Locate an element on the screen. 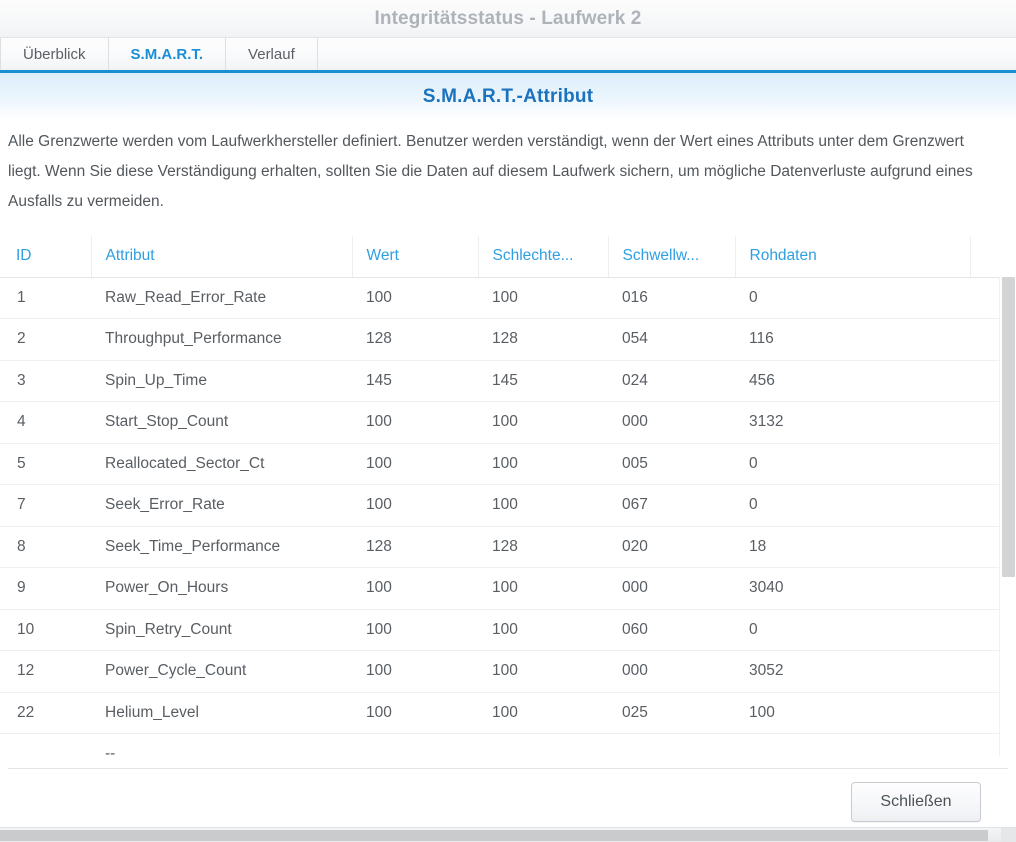 This screenshot has width=1016, height=842. table-row: 3 Spin_Up_Time 145 145 024 456 is located at coordinates (508, 381).